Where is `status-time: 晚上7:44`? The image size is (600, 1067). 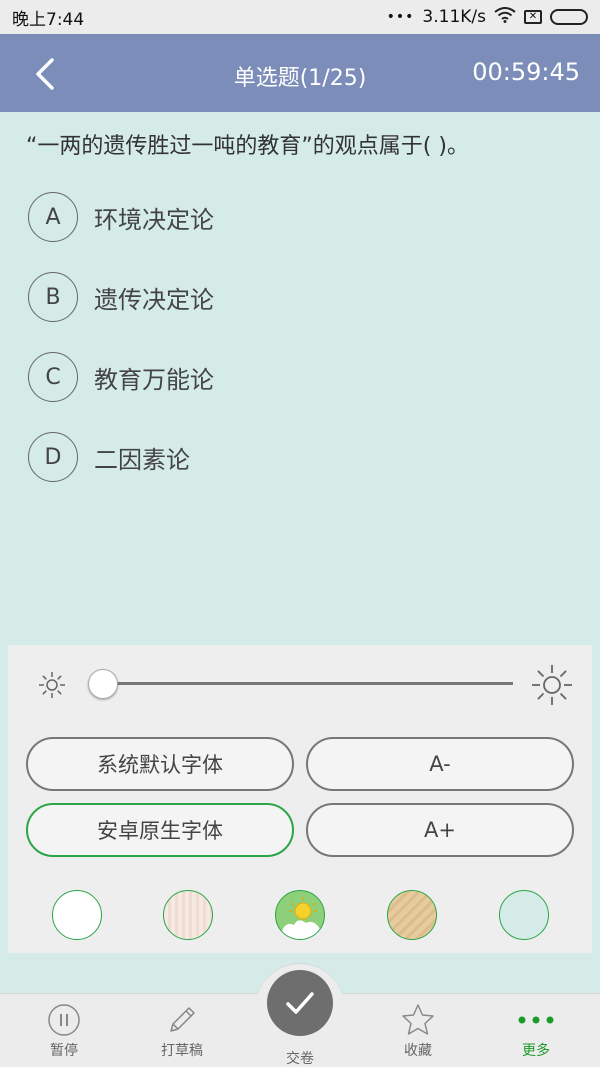
status-time: 晚上7:44 is located at coordinates (48, 19).